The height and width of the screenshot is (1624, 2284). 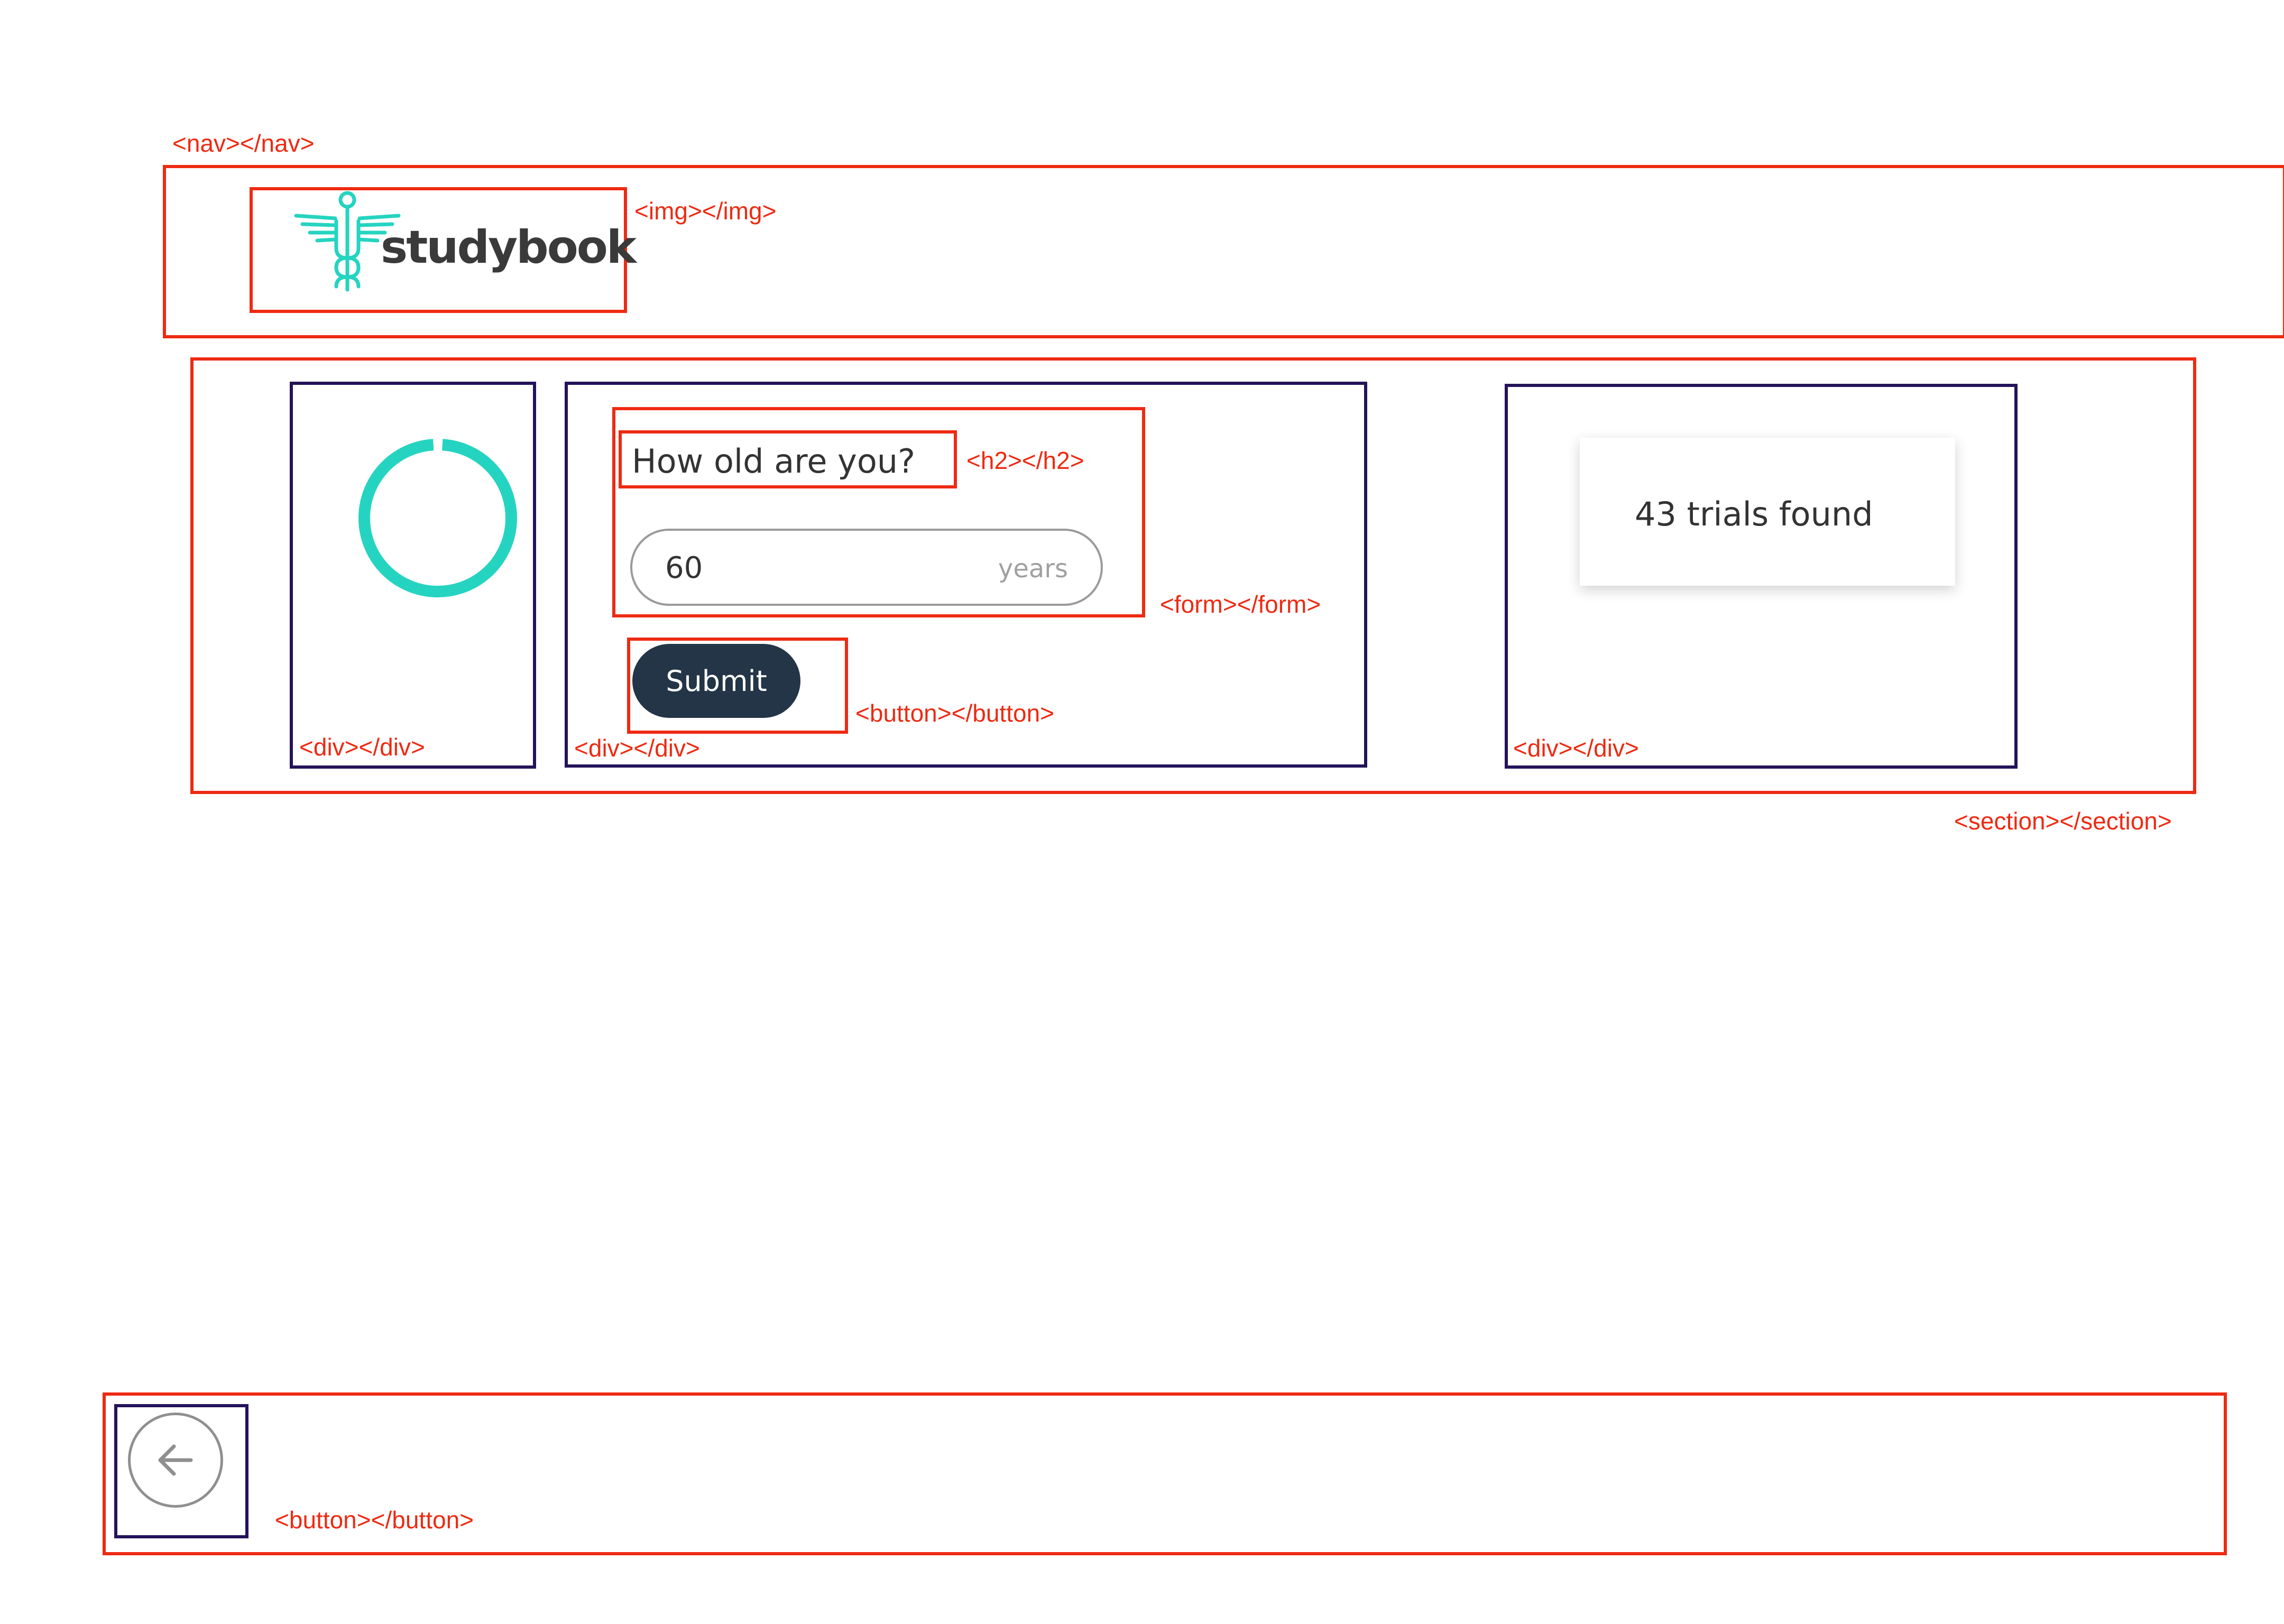 What do you see at coordinates (773, 461) in the screenshot?
I see `question-heading: How old are you?` at bounding box center [773, 461].